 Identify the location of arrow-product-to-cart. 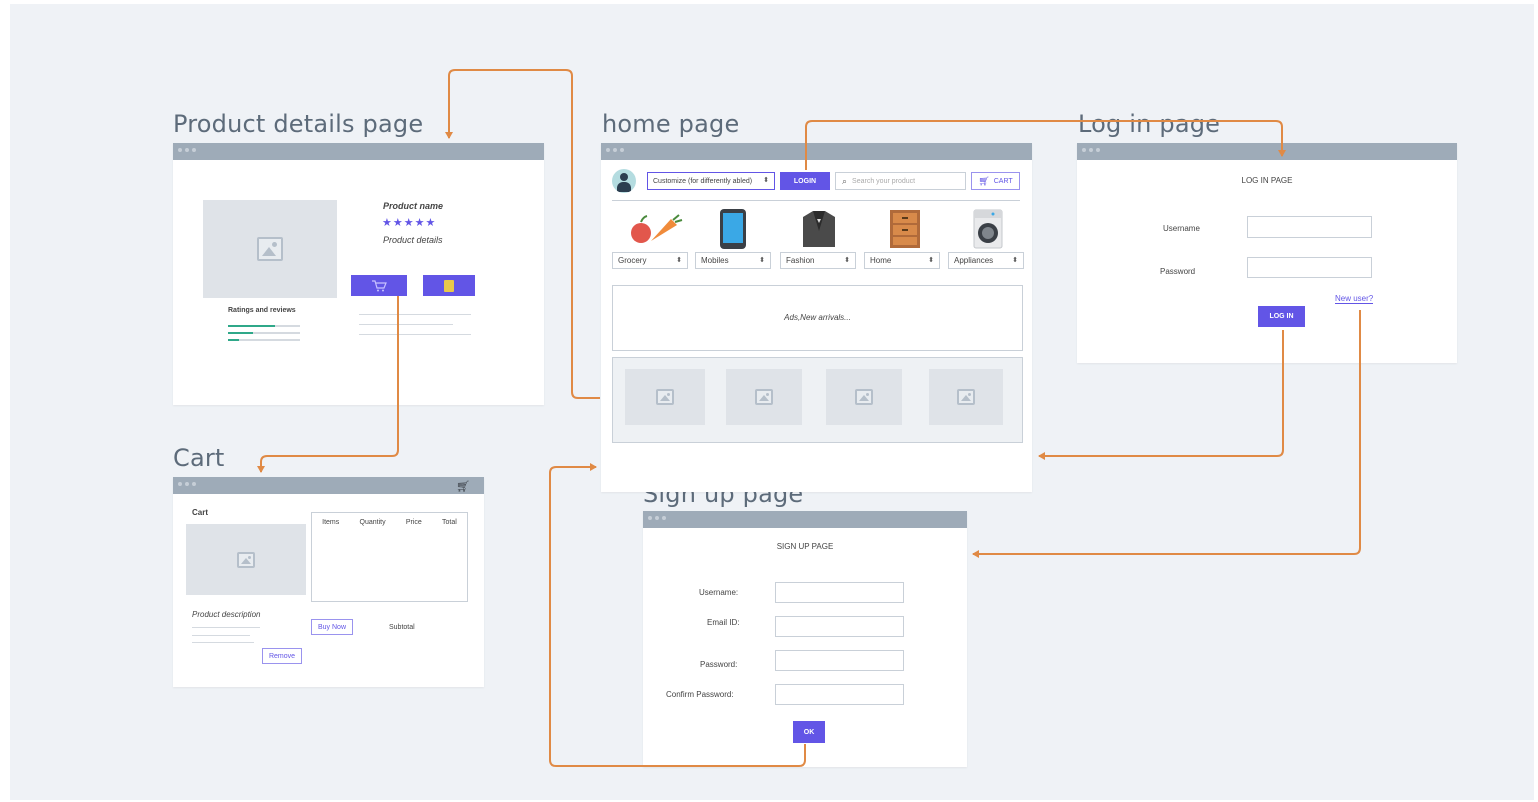
(328, 384).